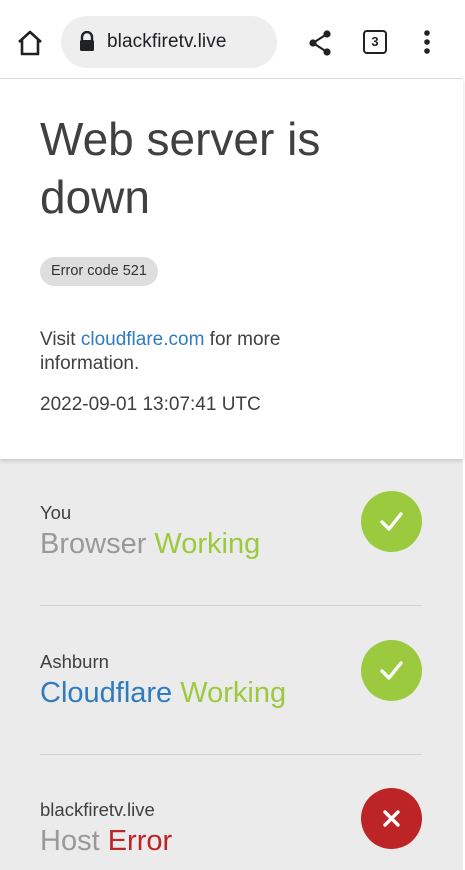  What do you see at coordinates (74, 661) in the screenshot?
I see `status-location: Ashburn` at bounding box center [74, 661].